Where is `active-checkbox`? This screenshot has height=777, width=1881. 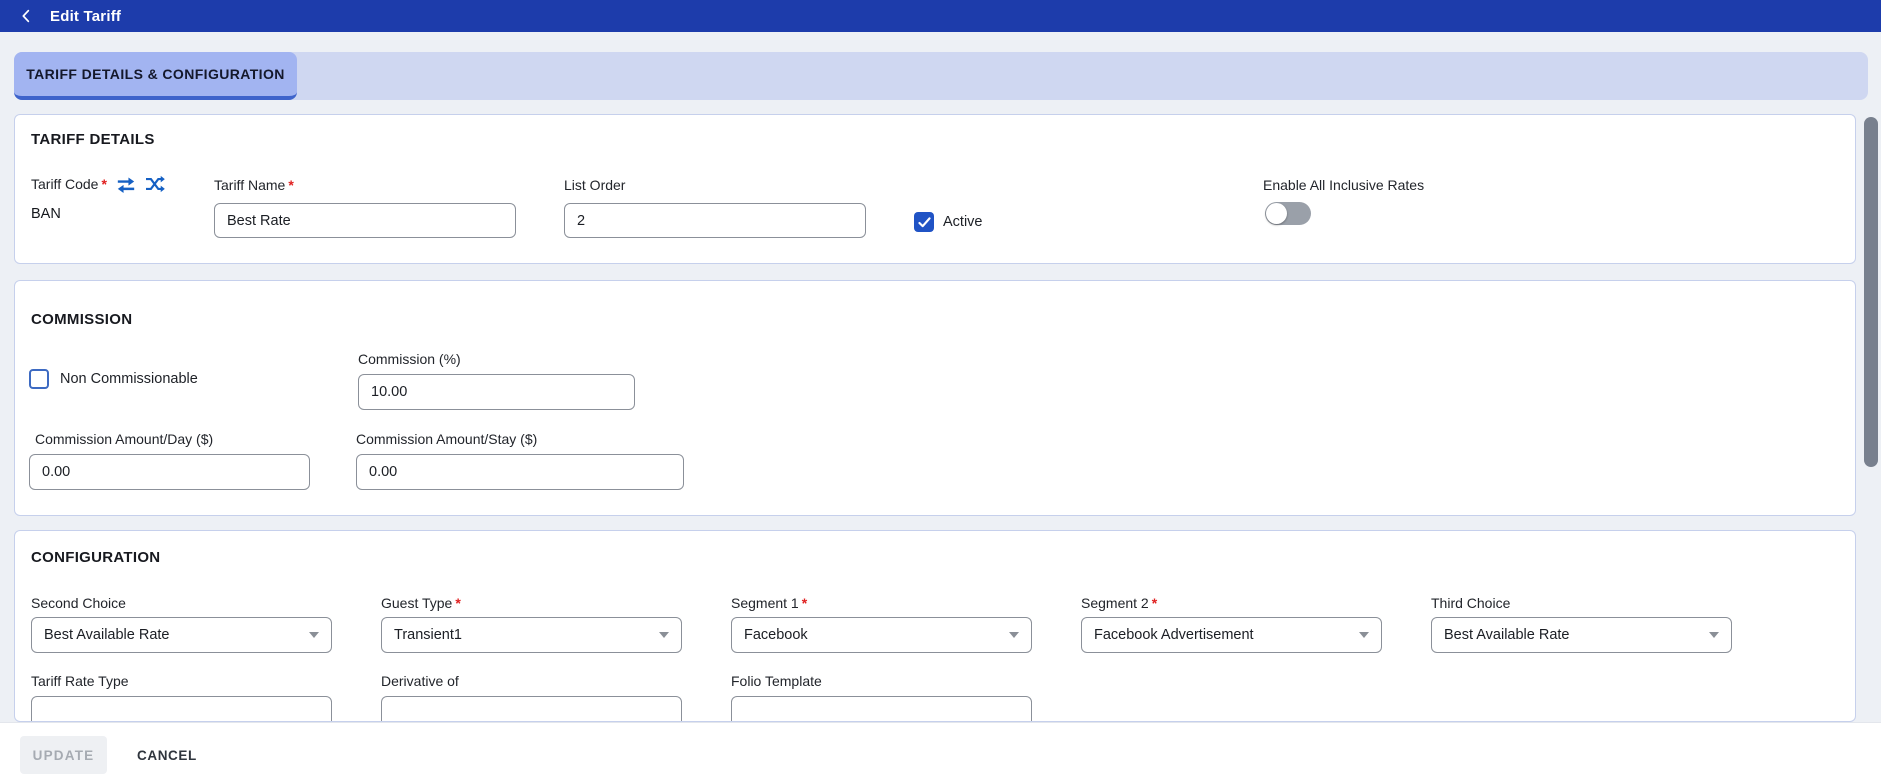 active-checkbox is located at coordinates (924, 222).